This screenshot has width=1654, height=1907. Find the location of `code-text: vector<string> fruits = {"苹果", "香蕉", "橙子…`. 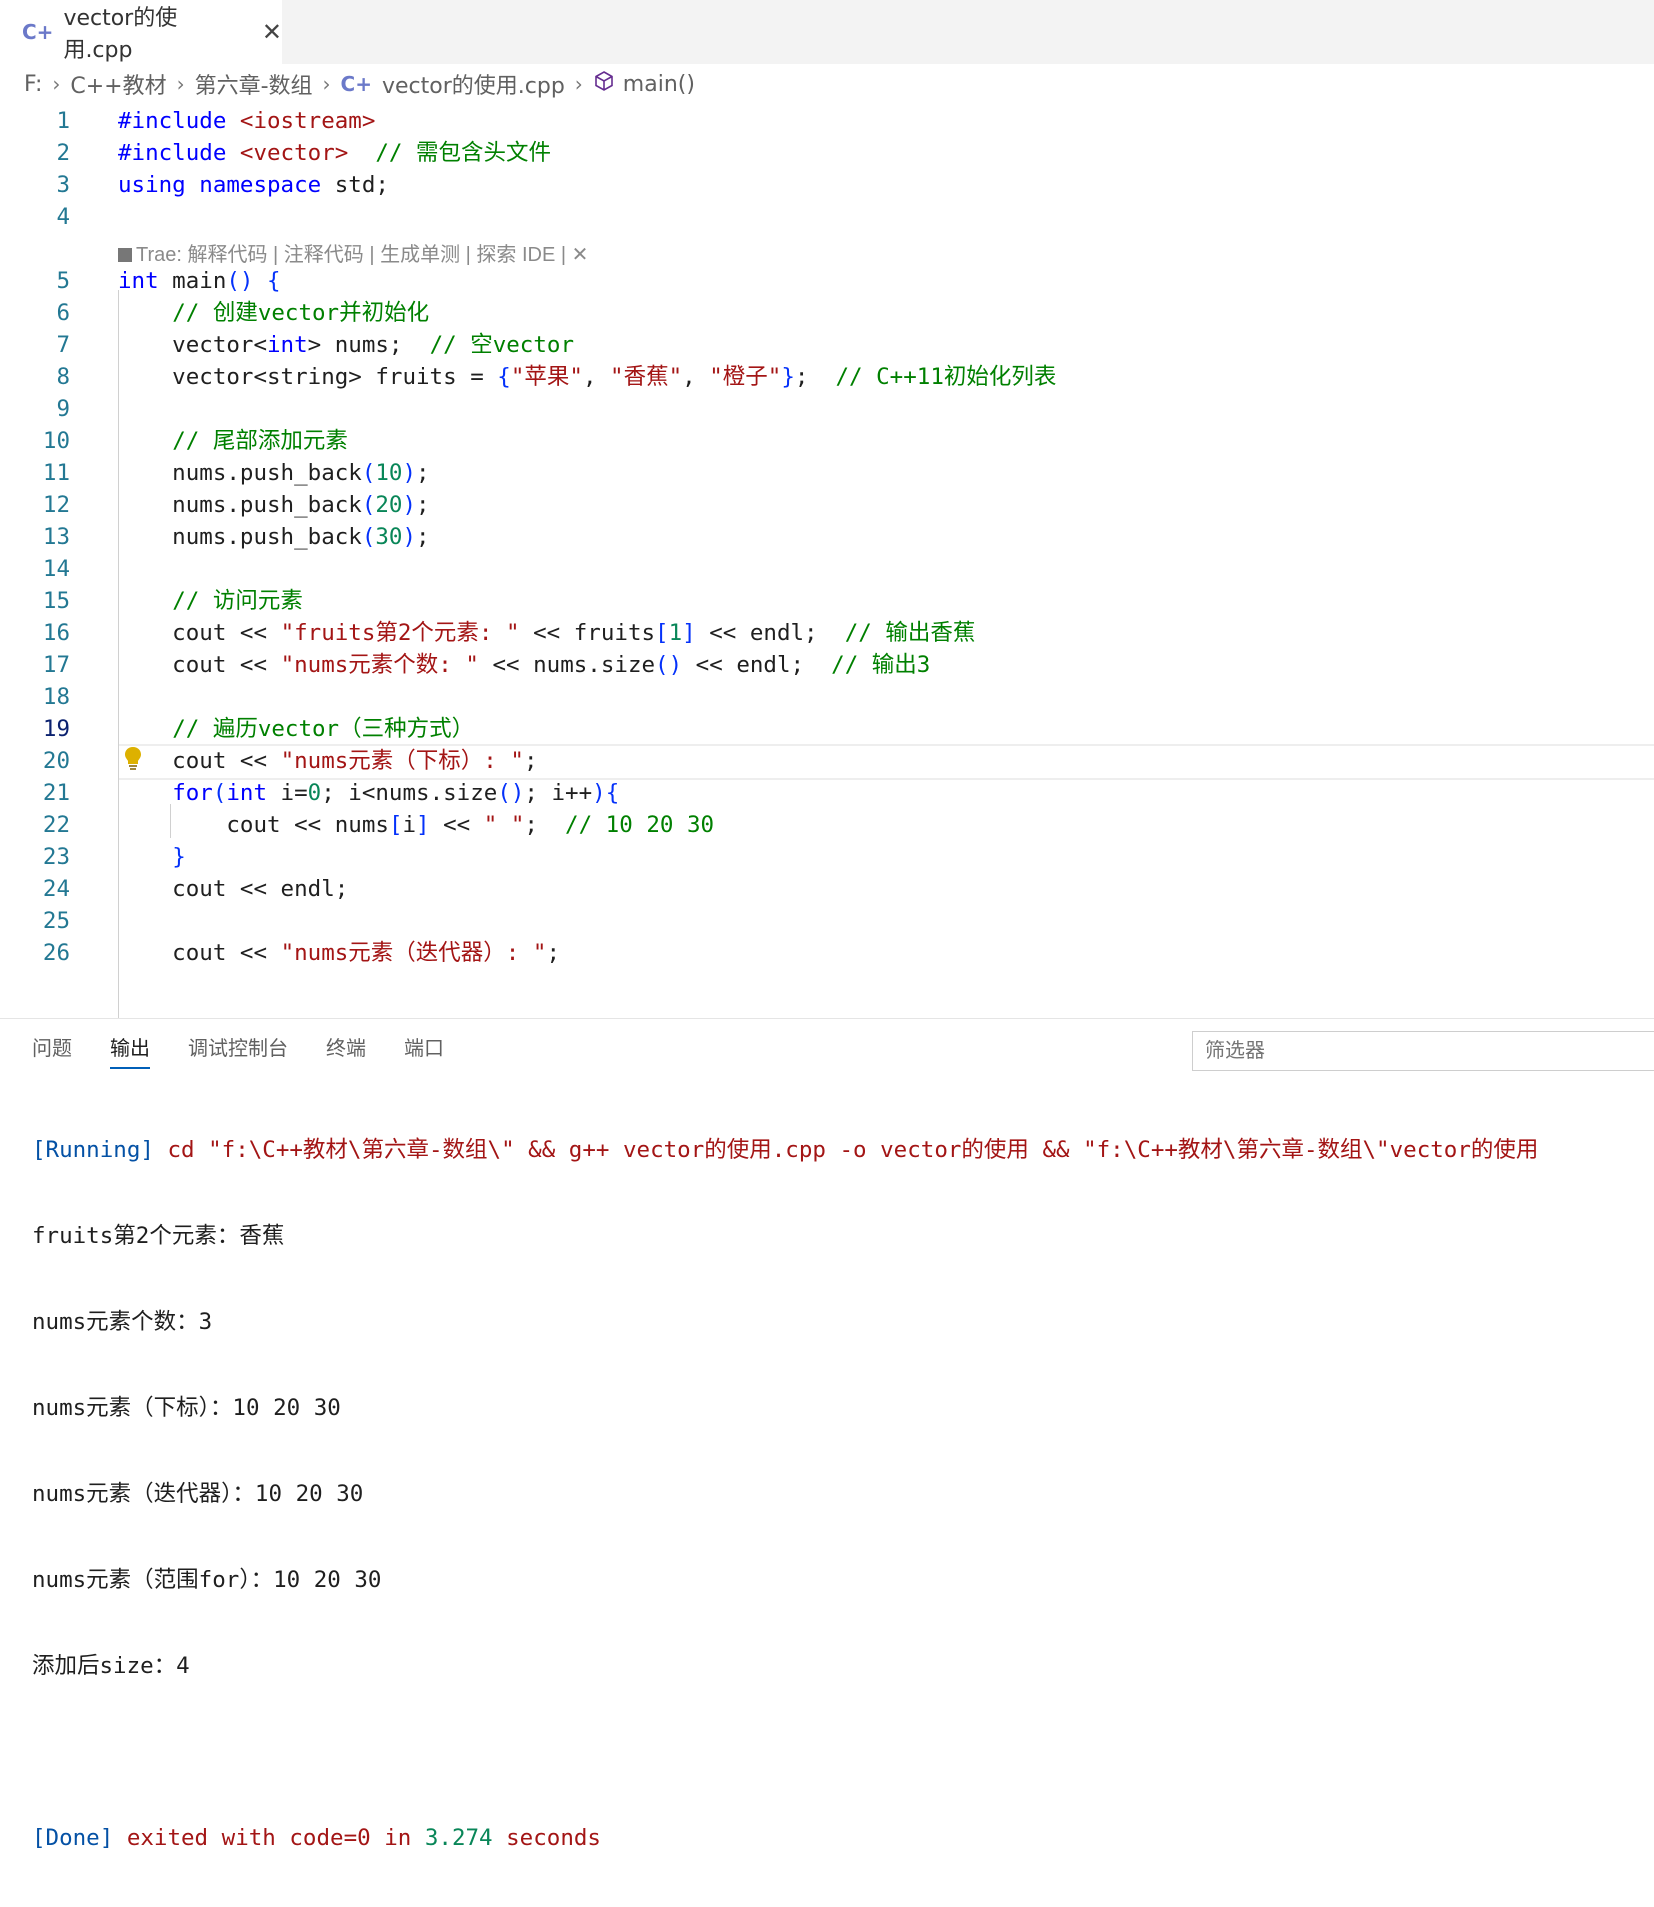

code-text: vector<string> fruits = {"苹果", "香蕉", "橙子… is located at coordinates (587, 377).